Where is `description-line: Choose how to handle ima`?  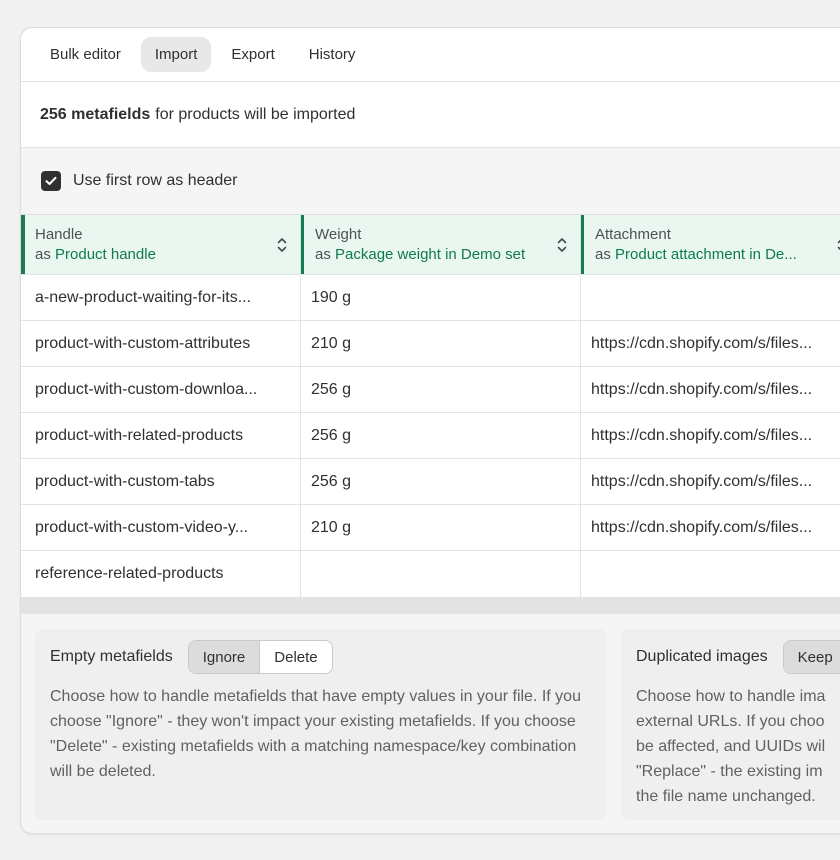
description-line: Choose how to handle ima is located at coordinates (731, 696).